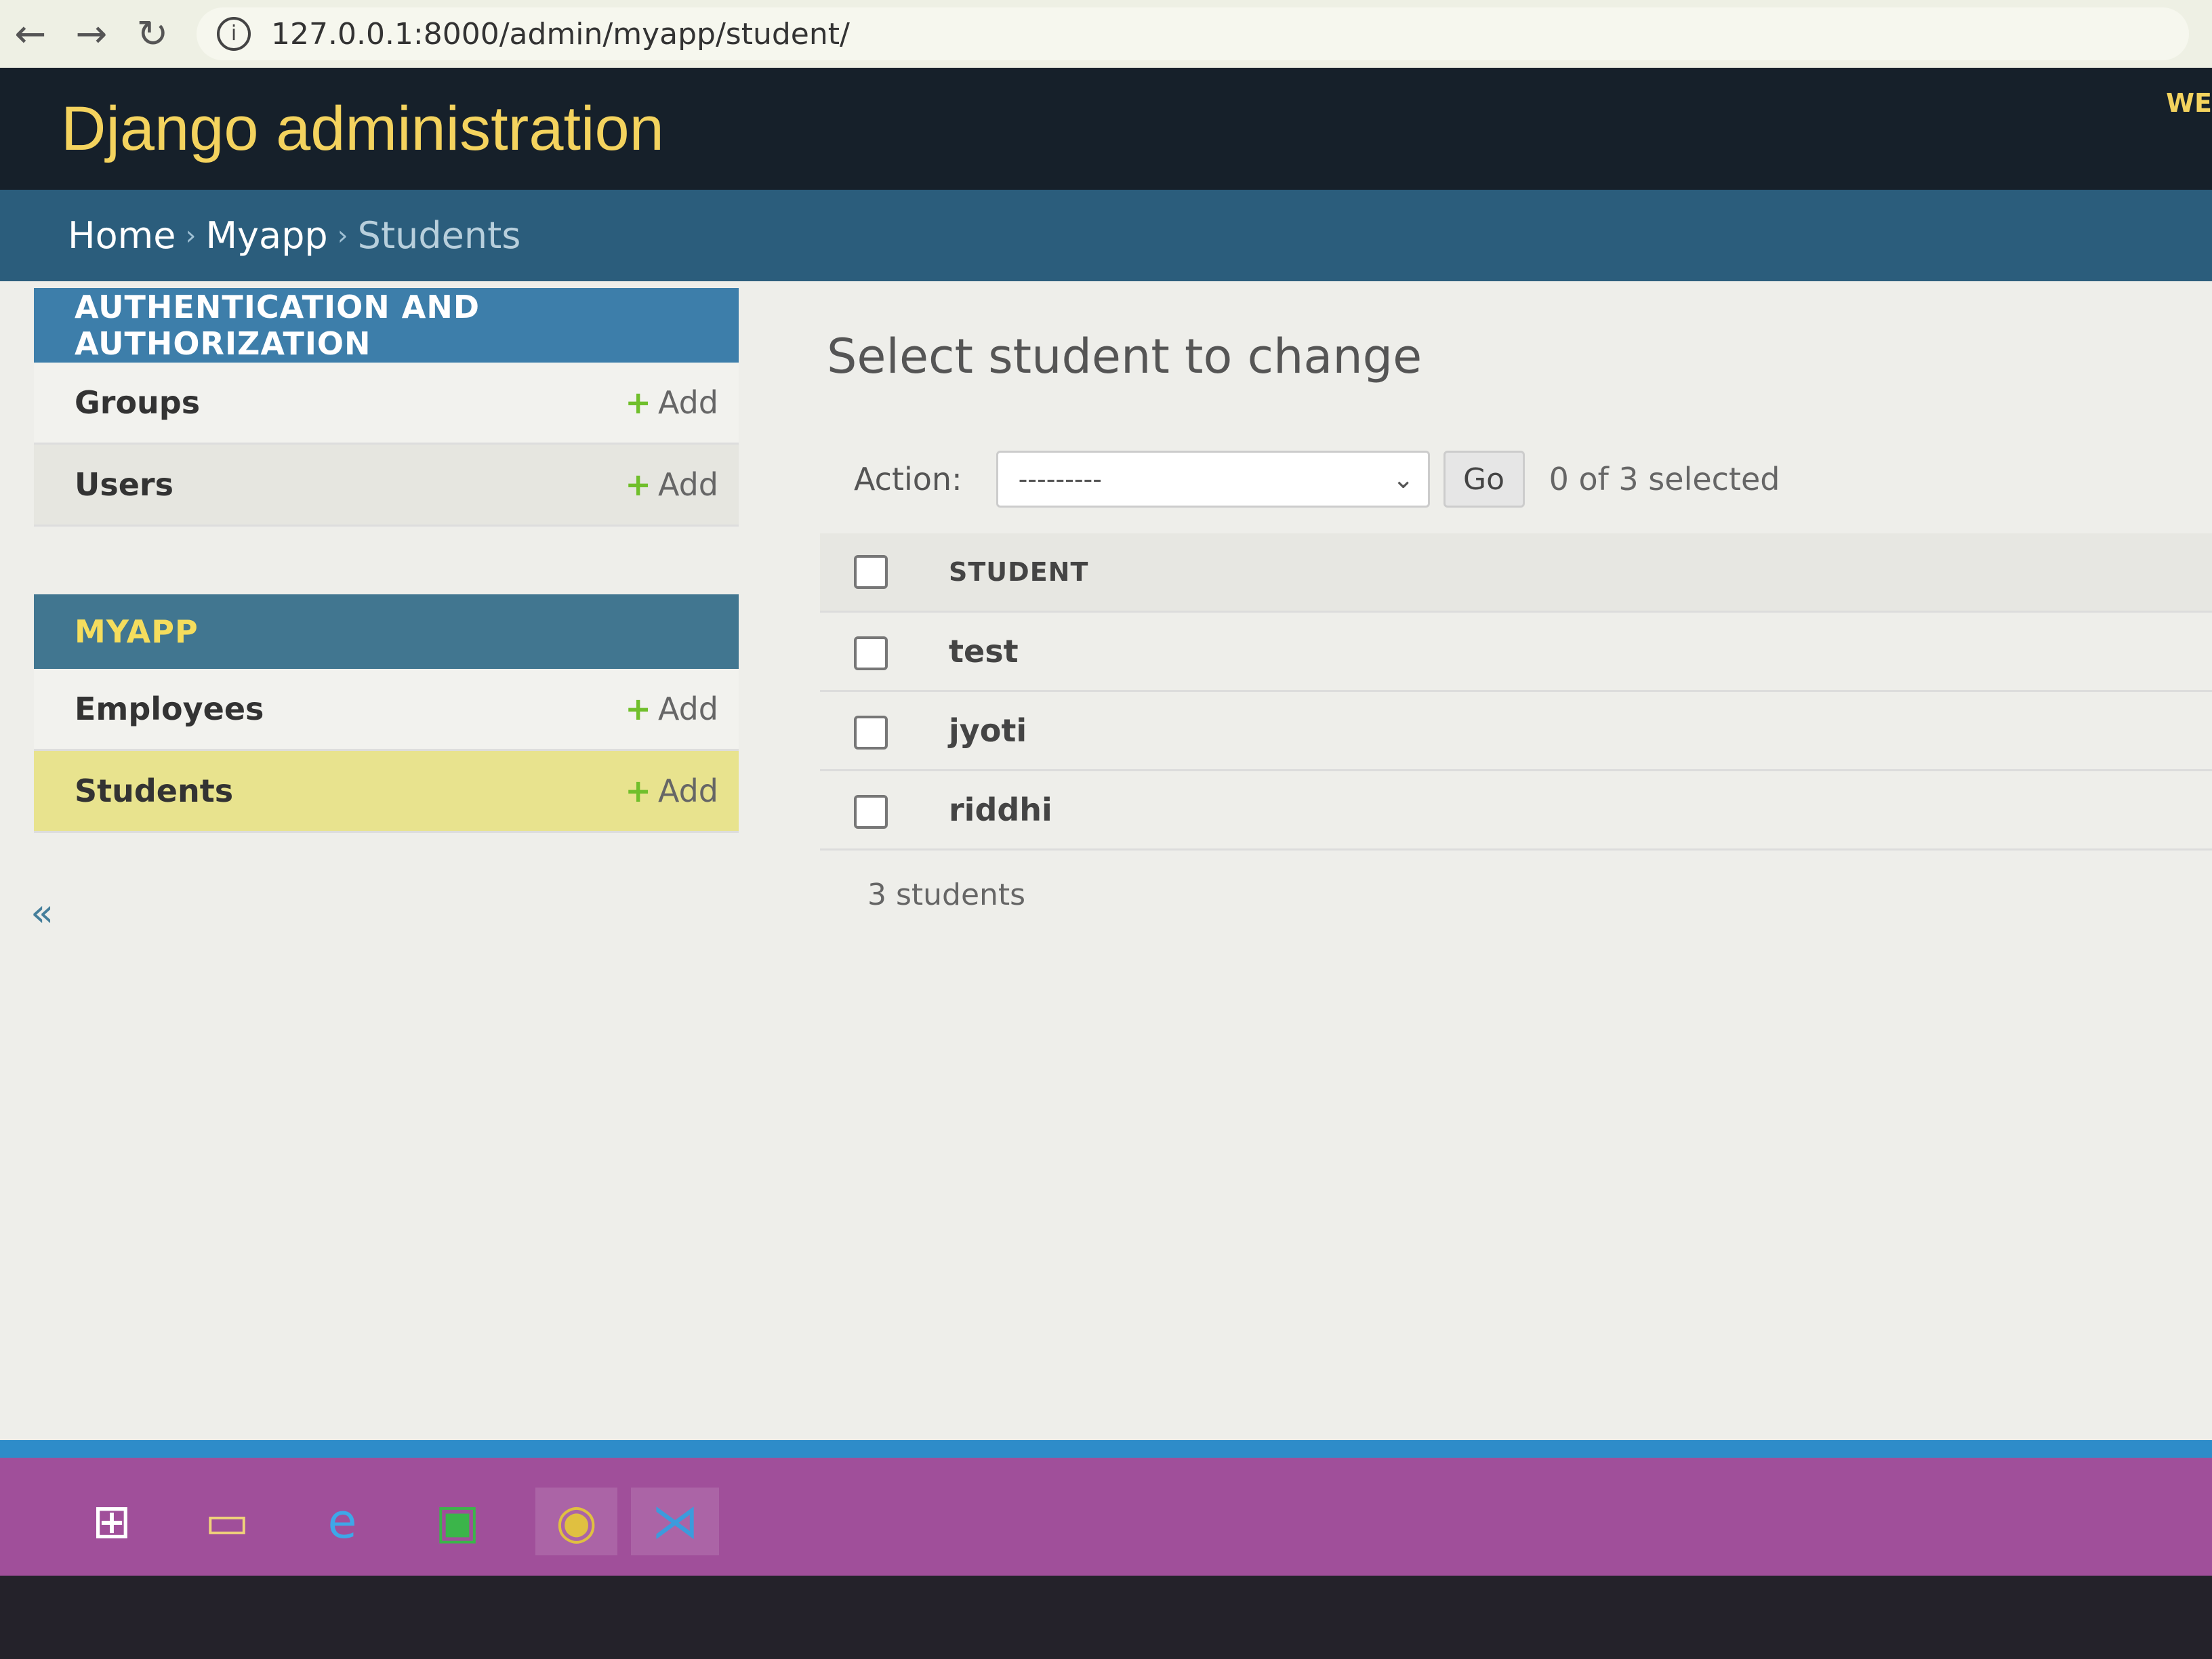  Describe the element at coordinates (1581, 731) in the screenshot. I see `student-link: jyoti` at that location.